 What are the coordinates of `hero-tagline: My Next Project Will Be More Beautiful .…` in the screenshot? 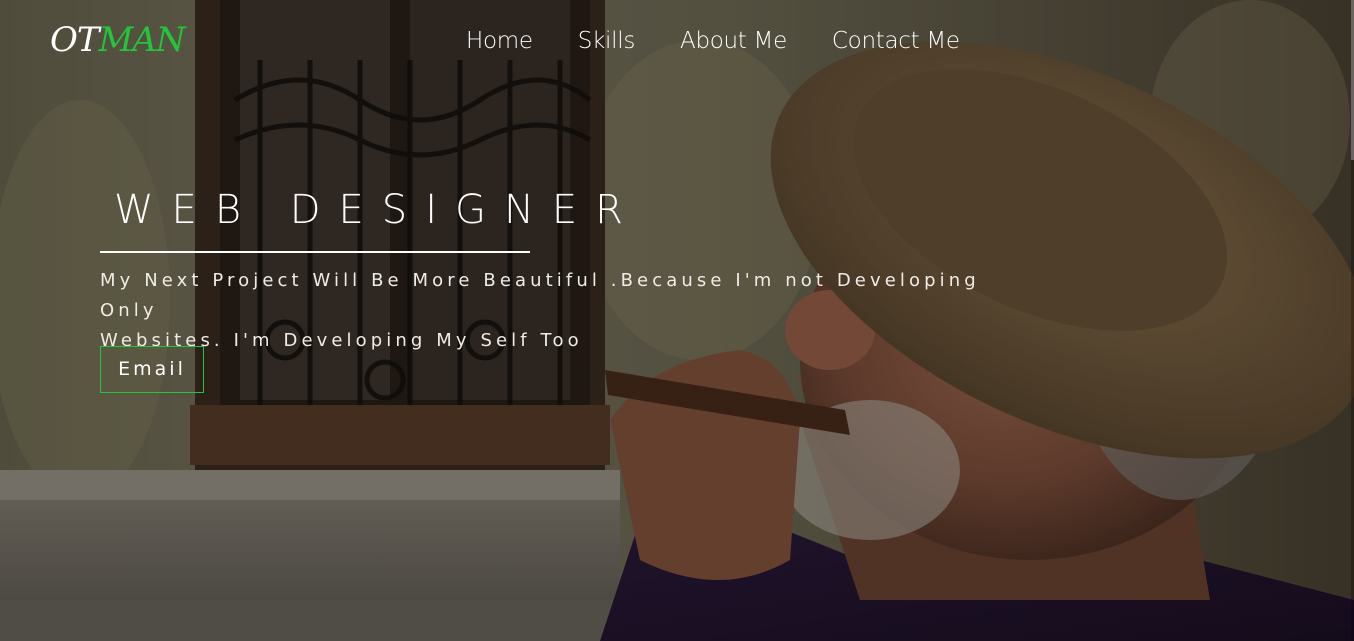 It's located at (550, 311).